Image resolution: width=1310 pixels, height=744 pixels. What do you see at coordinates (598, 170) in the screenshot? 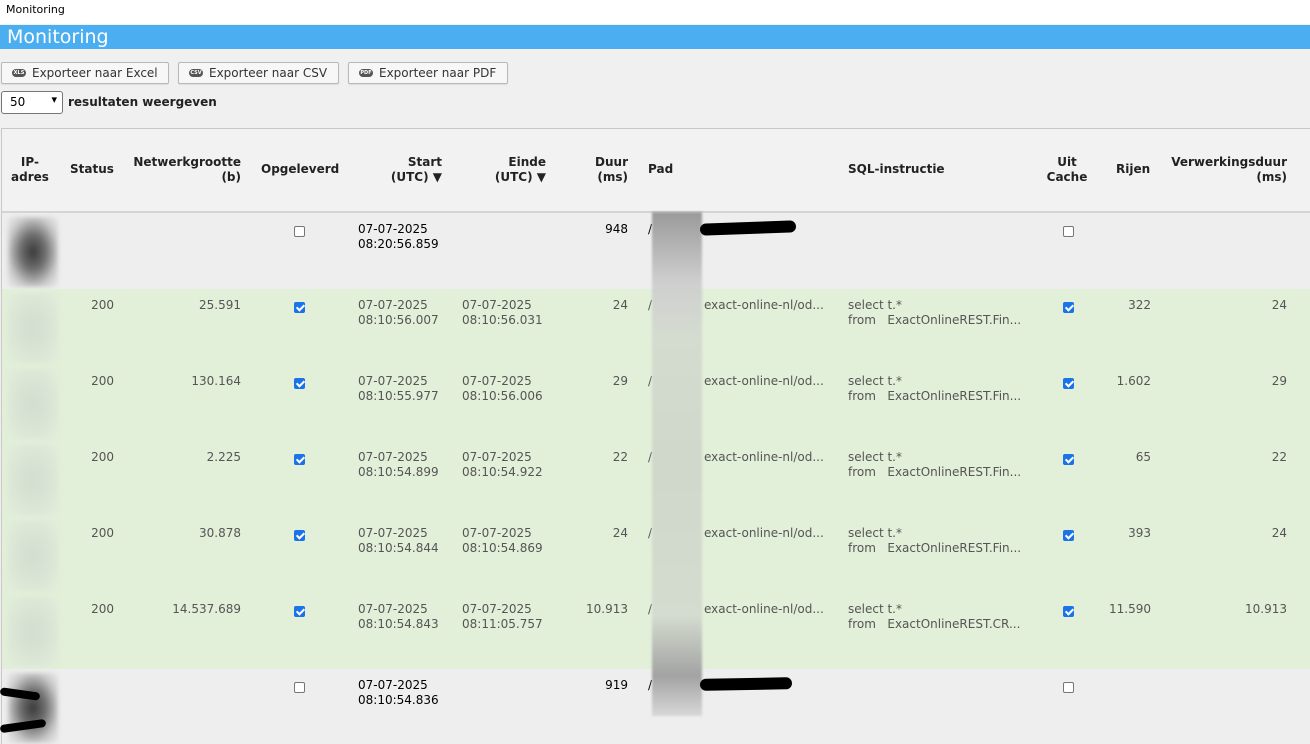
I see `col-duration: Duur (ms)` at bounding box center [598, 170].